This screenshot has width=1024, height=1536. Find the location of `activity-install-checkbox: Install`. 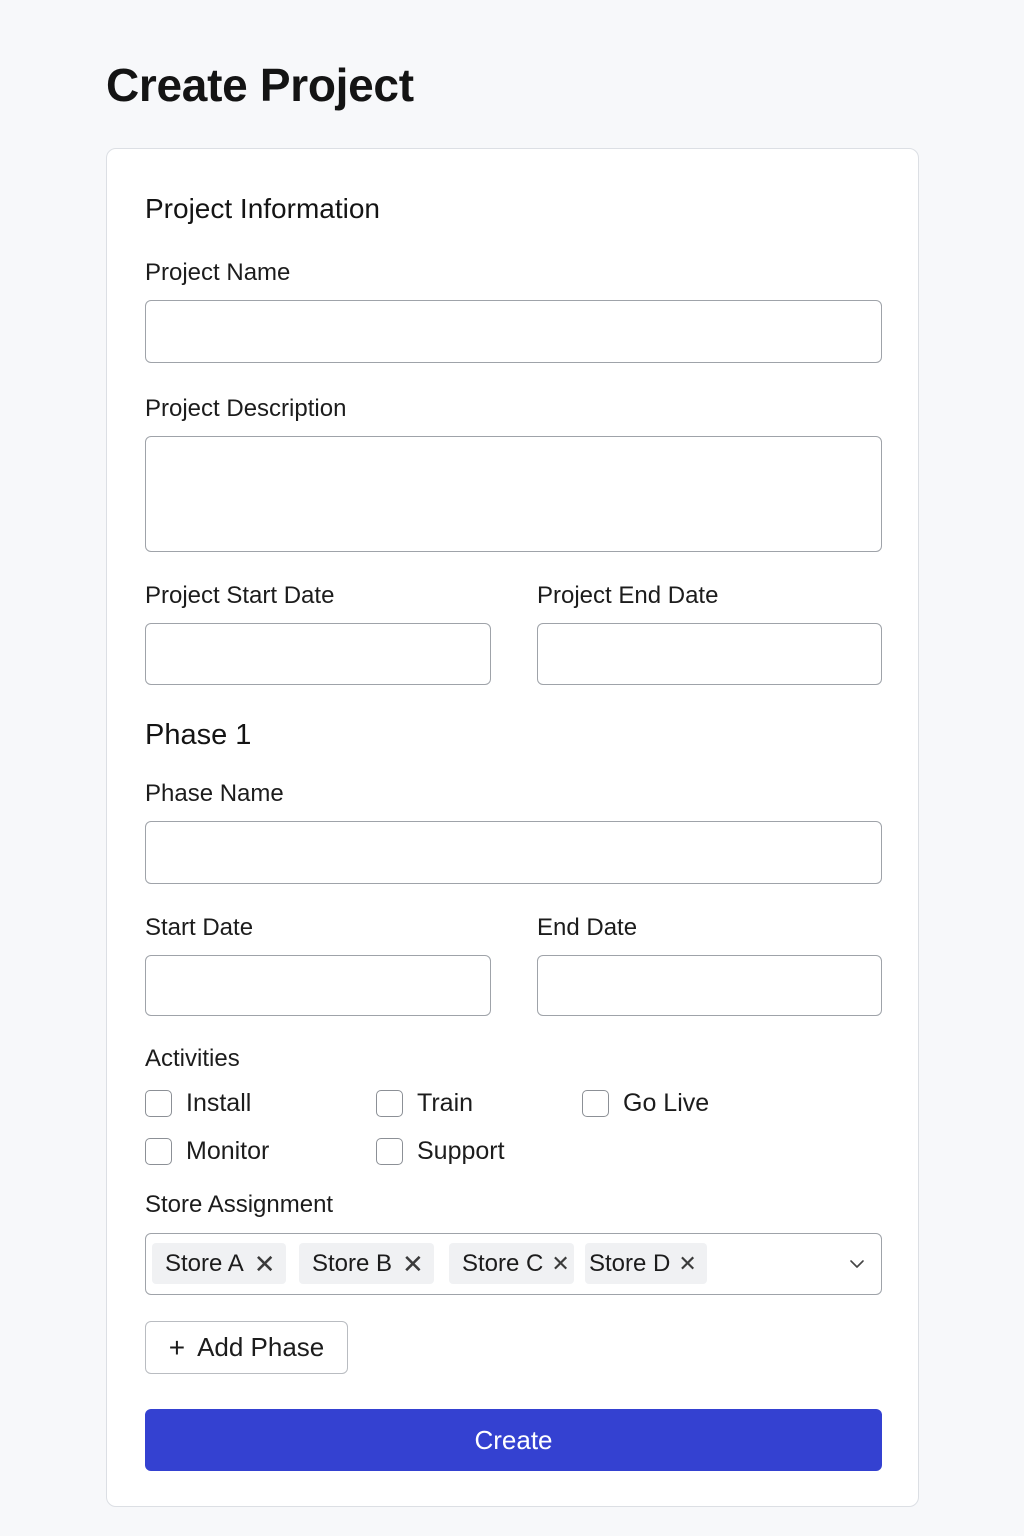

activity-install-checkbox: Install is located at coordinates (198, 1103).